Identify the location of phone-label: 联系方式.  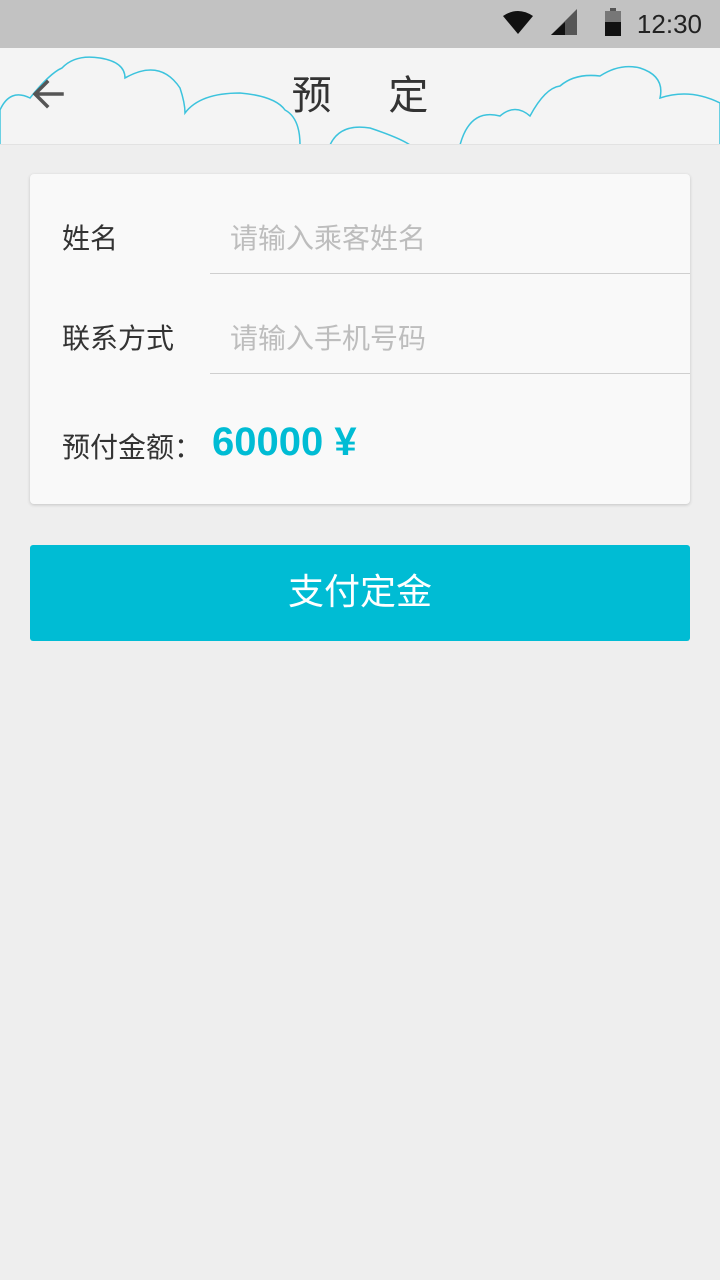
(118, 338).